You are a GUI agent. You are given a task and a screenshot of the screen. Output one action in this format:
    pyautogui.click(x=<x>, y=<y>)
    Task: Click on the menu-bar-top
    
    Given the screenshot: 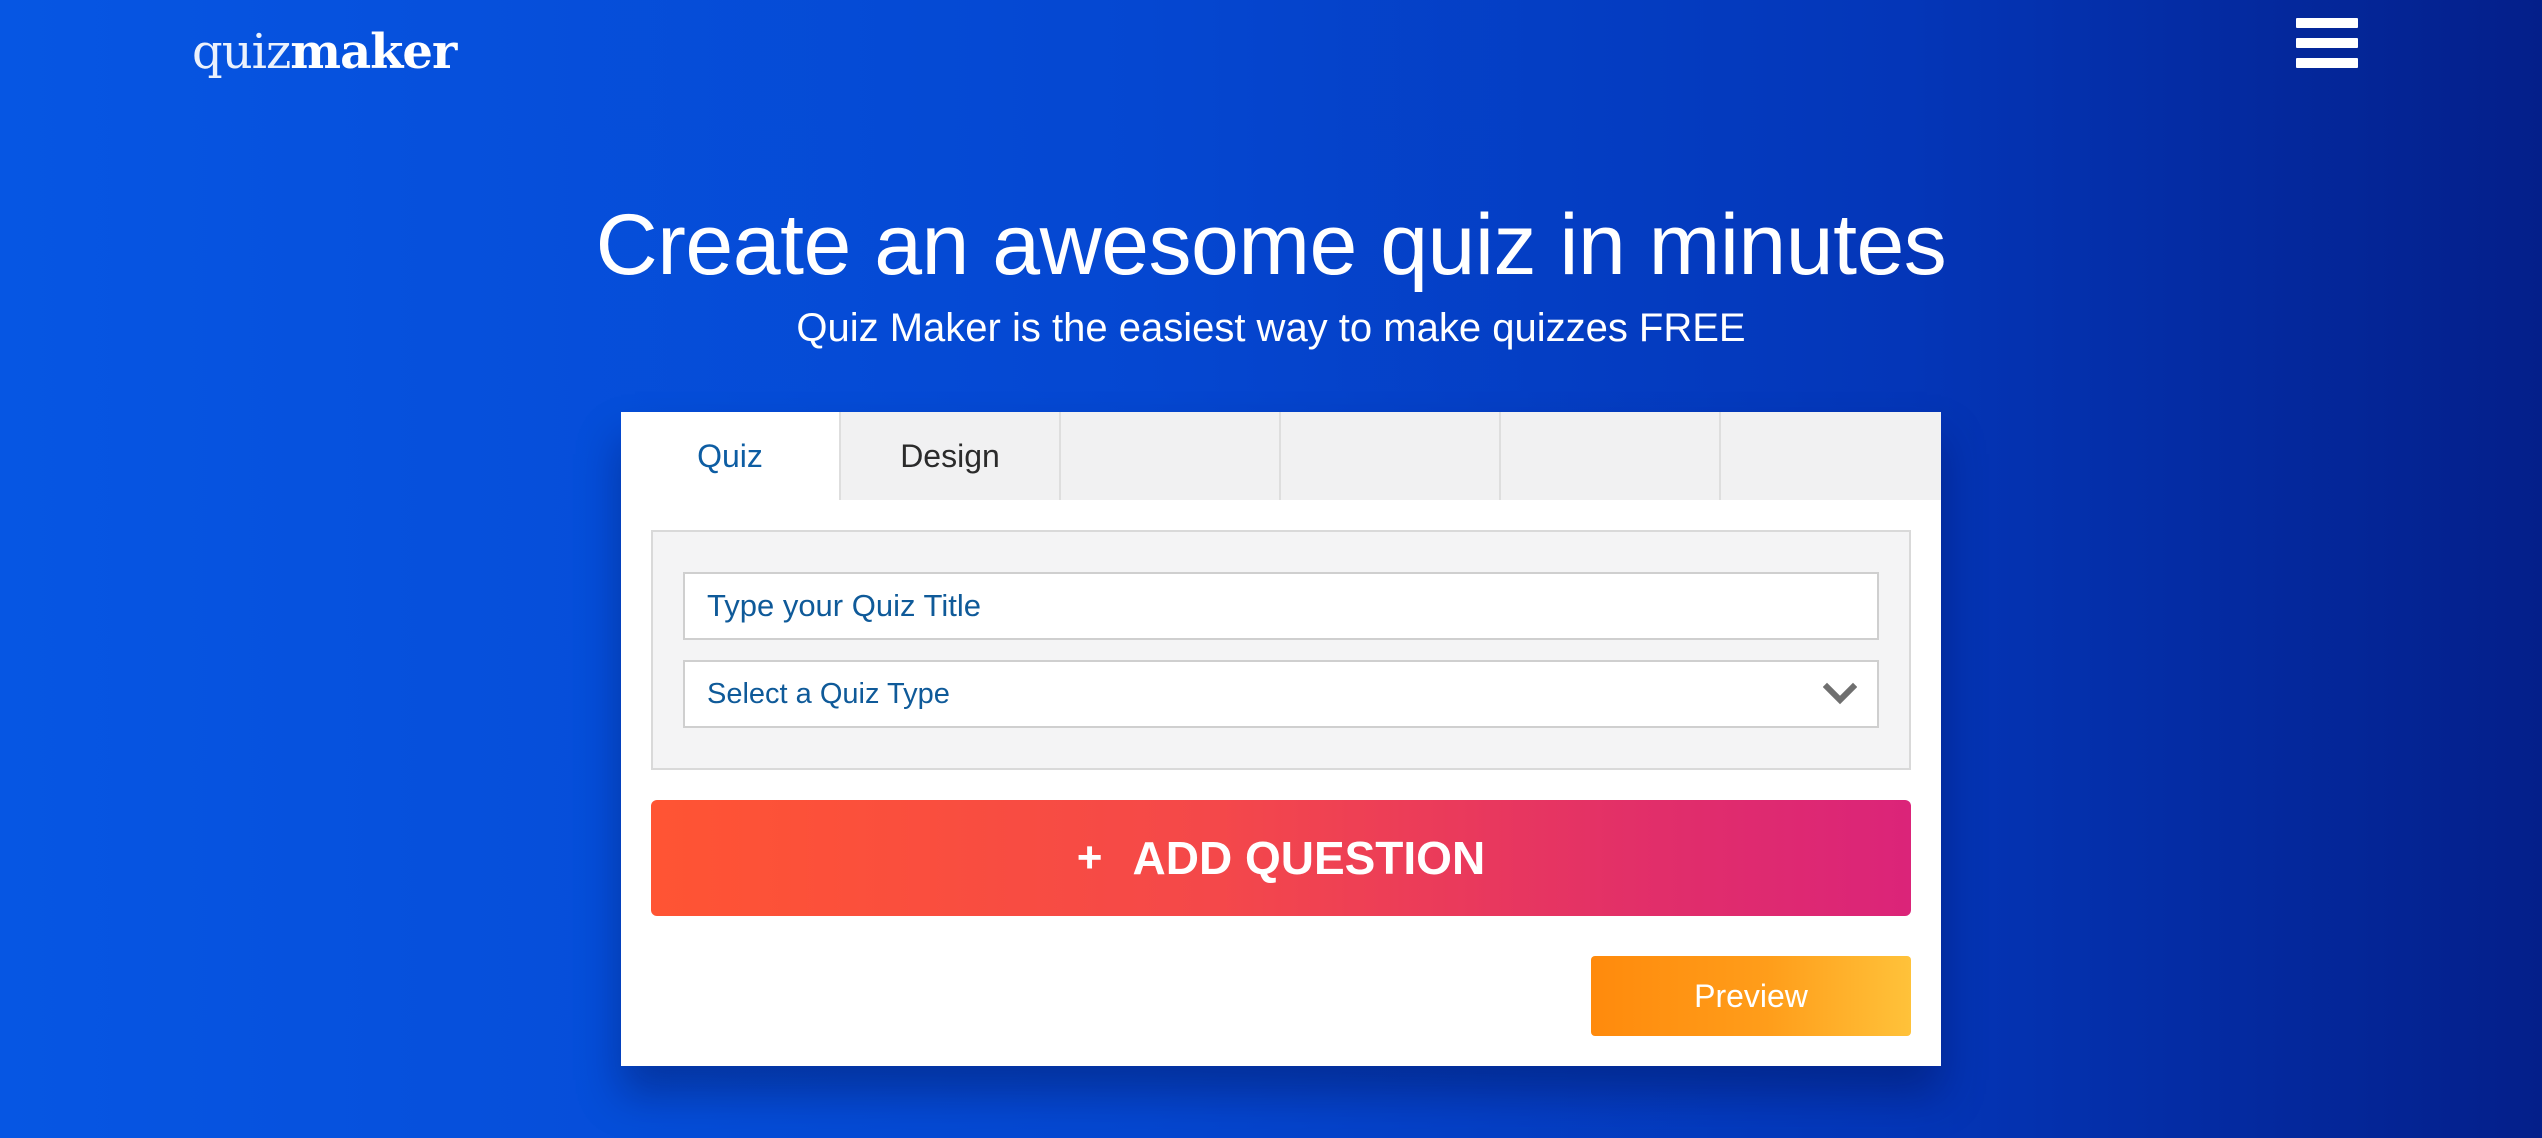 What is the action you would take?
    pyautogui.click(x=2327, y=23)
    